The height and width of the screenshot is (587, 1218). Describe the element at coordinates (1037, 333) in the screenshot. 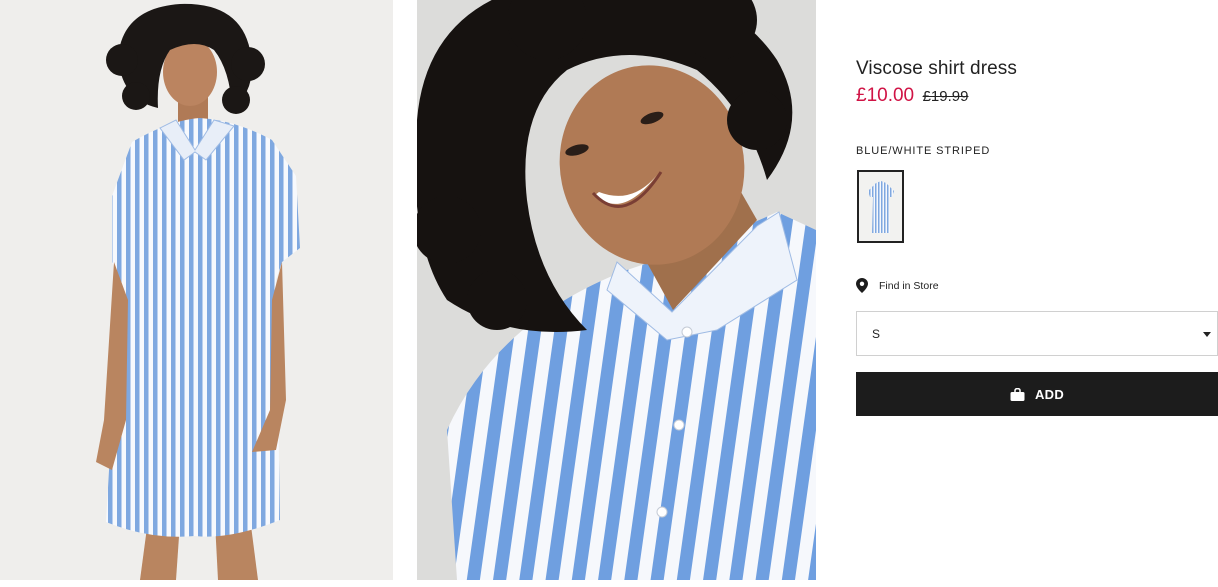

I see `size-dropdown: S` at that location.